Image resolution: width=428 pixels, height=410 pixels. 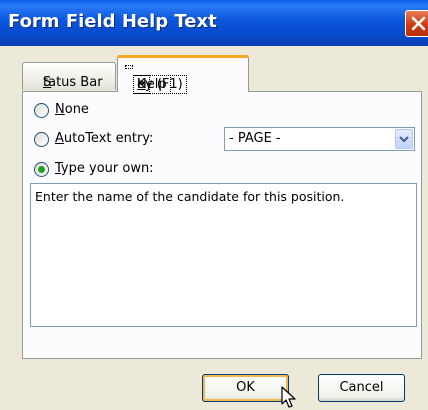 I want to click on window-title: Form Field Help Text, so click(x=112, y=21).